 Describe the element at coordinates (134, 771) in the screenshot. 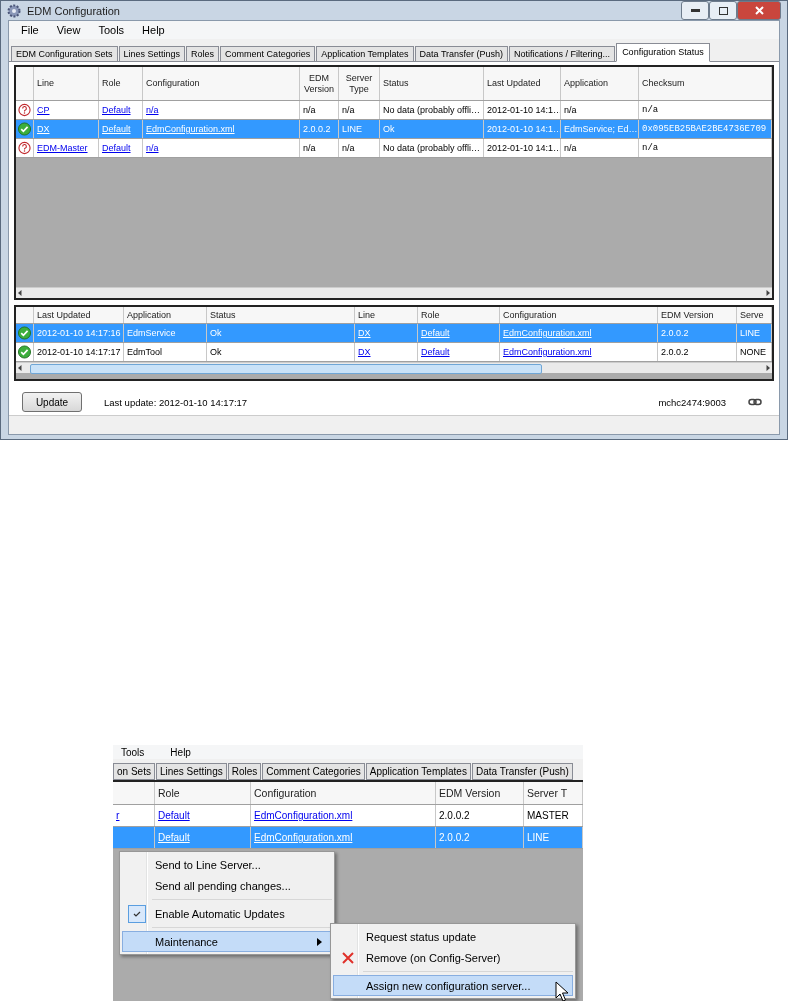

I see `tab: on Sets` at that location.